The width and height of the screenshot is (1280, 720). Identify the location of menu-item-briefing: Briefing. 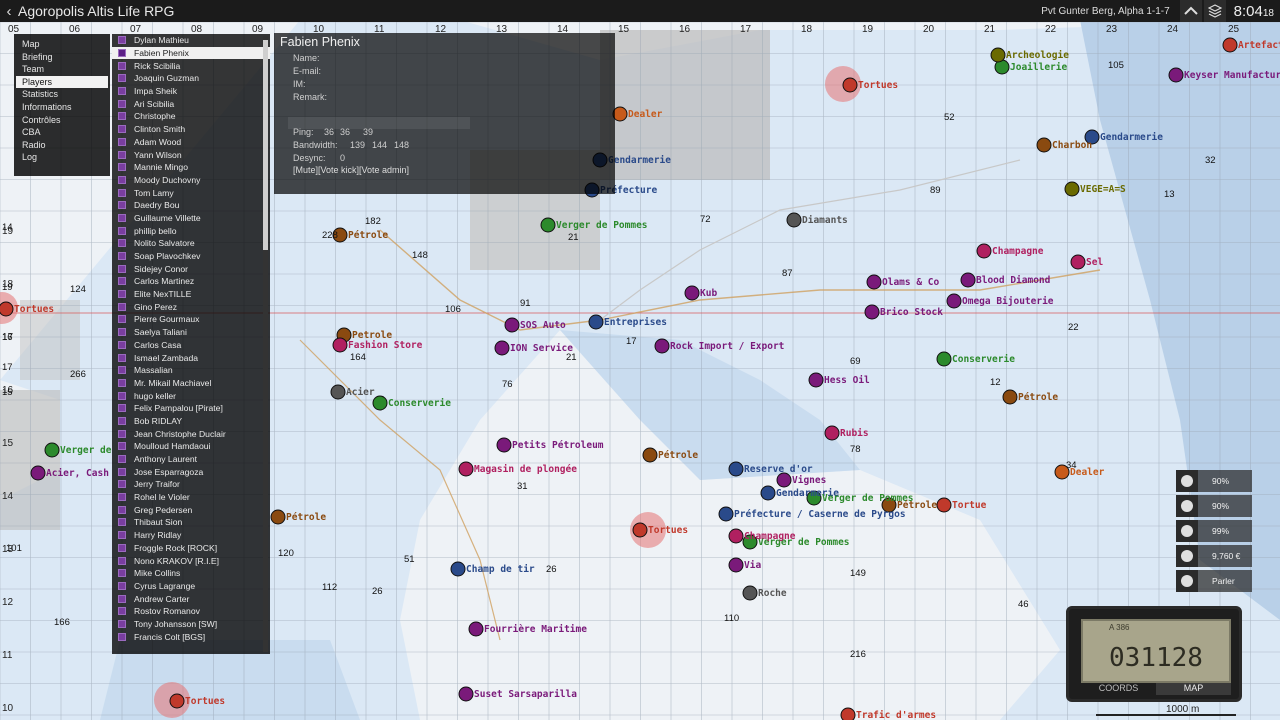
(62, 57).